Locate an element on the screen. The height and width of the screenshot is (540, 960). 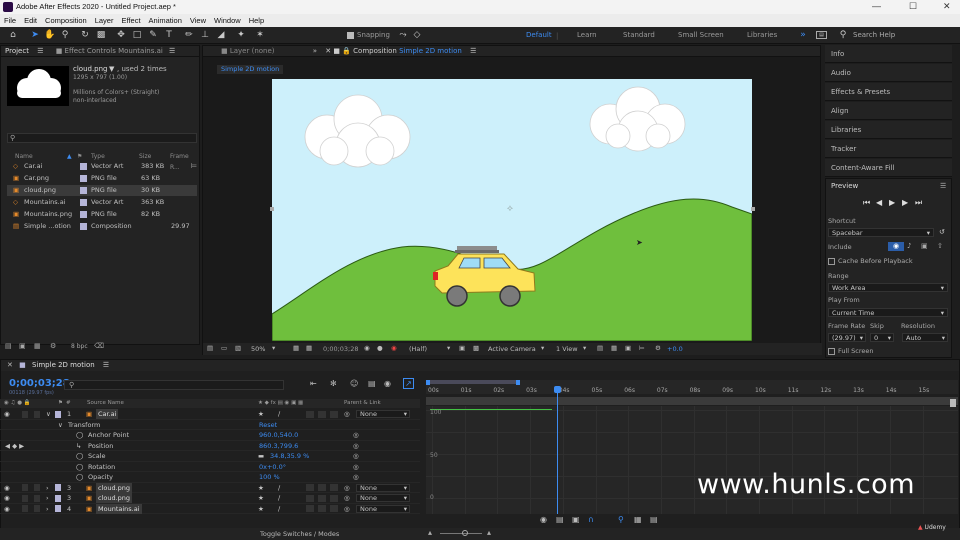
comp-mini-flowchart-icon: ⇤ is located at coordinates (313, 383).